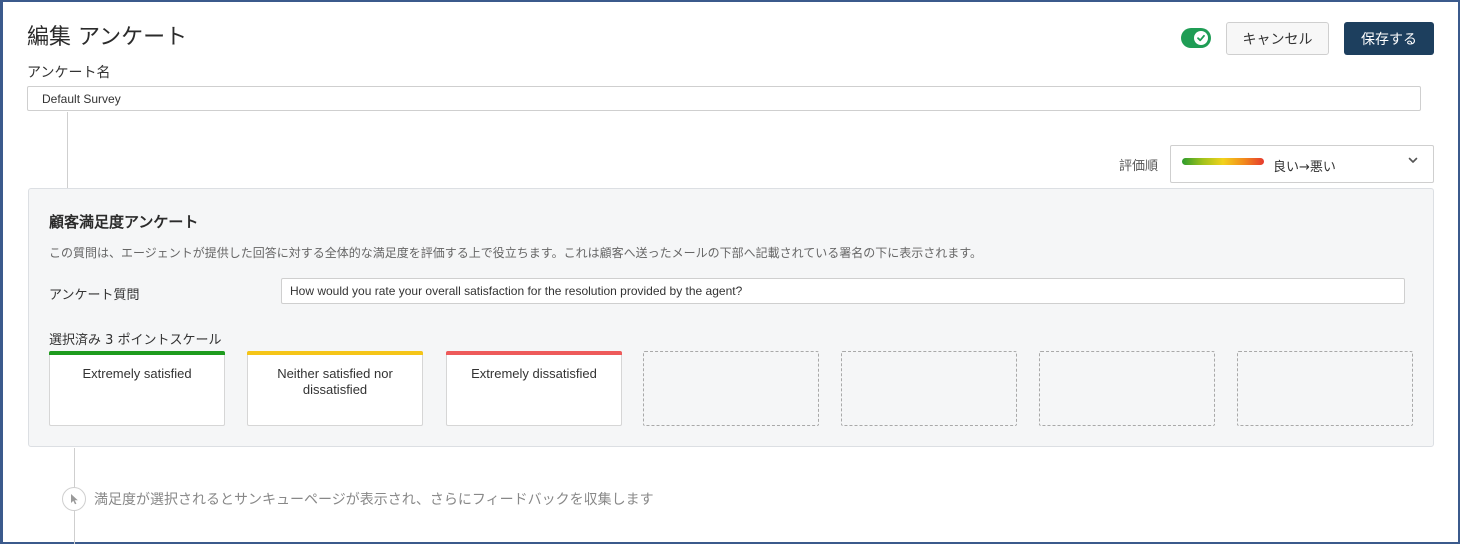 This screenshot has width=1460, height=544. Describe the element at coordinates (1413, 162) in the screenshot. I see `chevron-down-icon` at that location.